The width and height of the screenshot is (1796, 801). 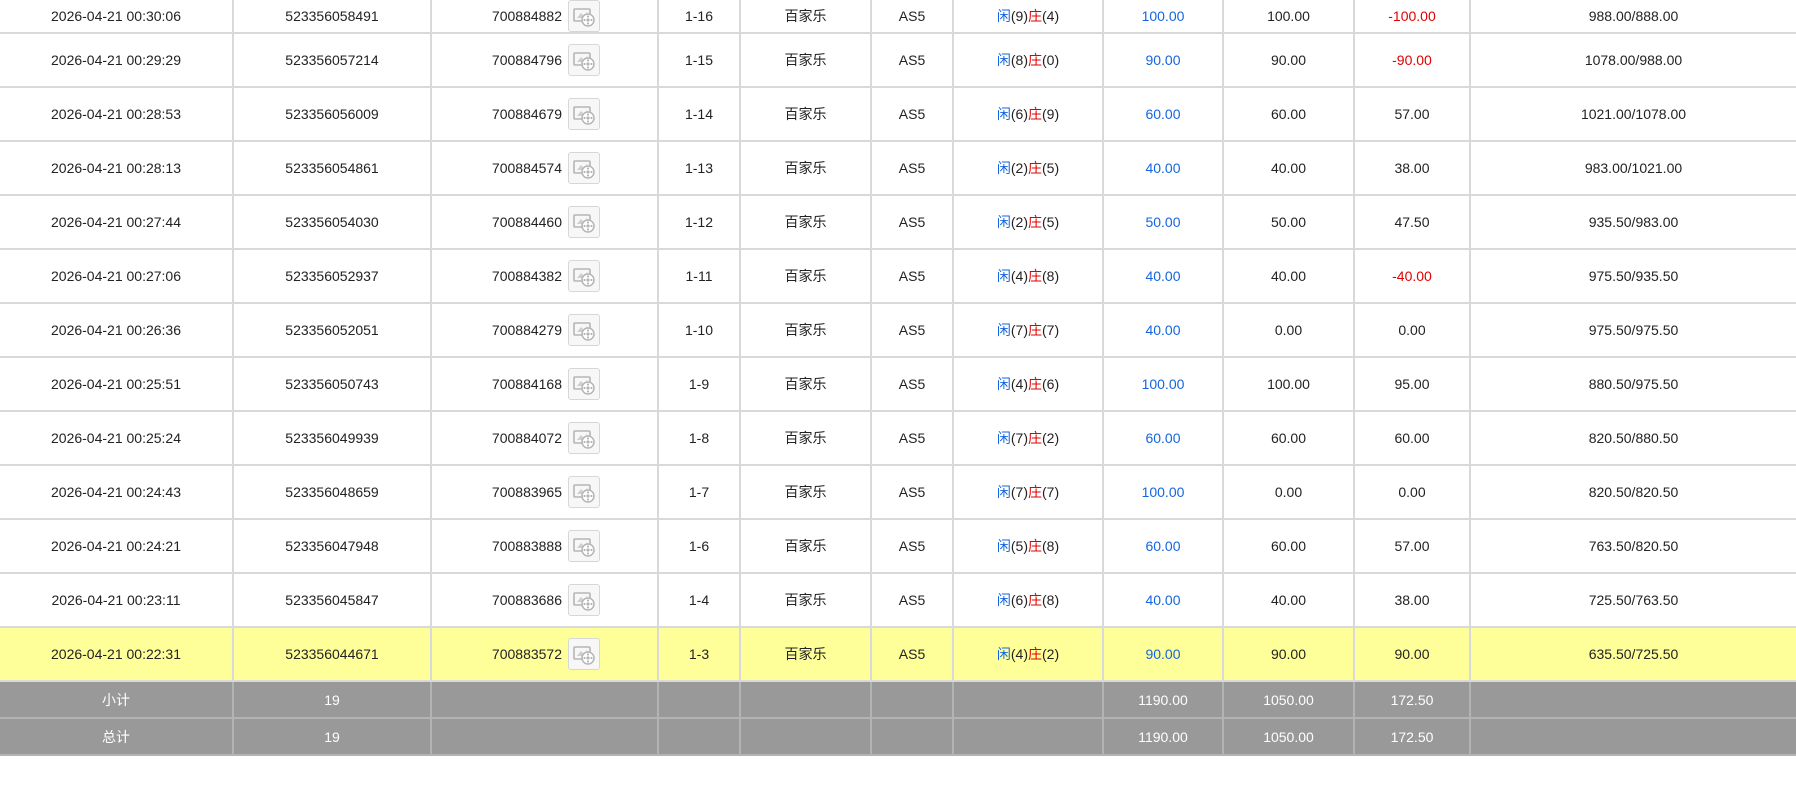 I want to click on banker-value: (0), so click(x=1051, y=60).